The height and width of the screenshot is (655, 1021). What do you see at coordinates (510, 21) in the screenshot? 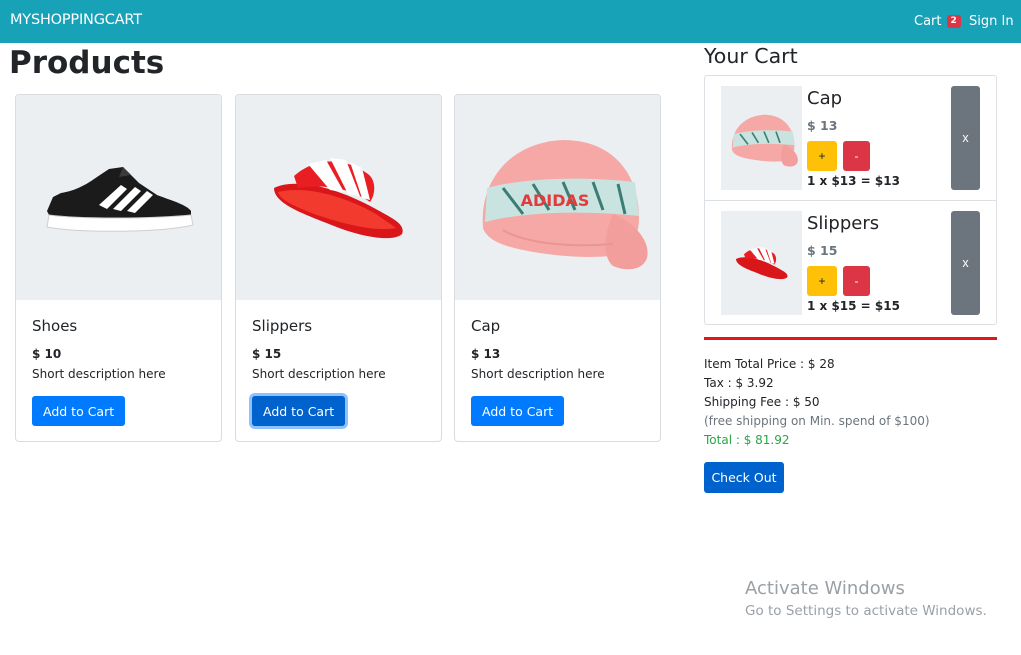
I see `navbar: MYSHOPPINGCART Cart 2 Sign In` at bounding box center [510, 21].